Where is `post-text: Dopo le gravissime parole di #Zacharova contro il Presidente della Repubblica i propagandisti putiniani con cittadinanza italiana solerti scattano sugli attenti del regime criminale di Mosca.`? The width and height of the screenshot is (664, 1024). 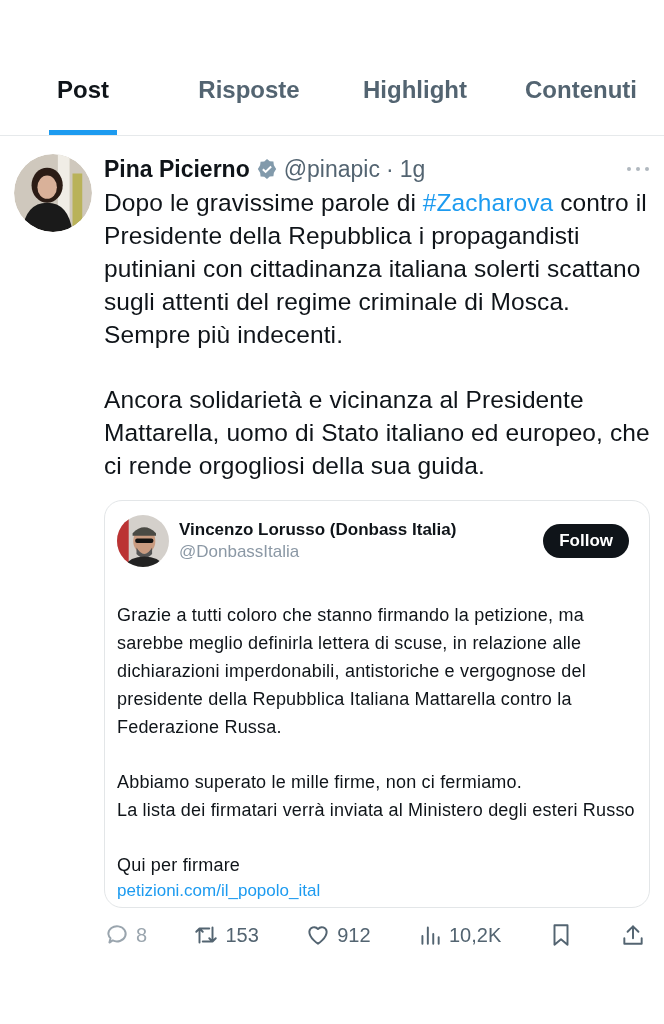
post-text: Dopo le gravissime parole di #Zacharova contro il Presidente della Repubblica i propagandisti putiniani con cittadinanza italiana solerti scattano sugli attenti del regime criminale di Mosca. is located at coordinates (376, 252).